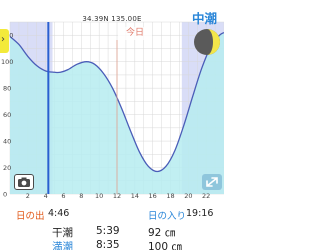 The image size is (320, 250). I want to click on chevron-right-icon: ›, so click(3, 39).